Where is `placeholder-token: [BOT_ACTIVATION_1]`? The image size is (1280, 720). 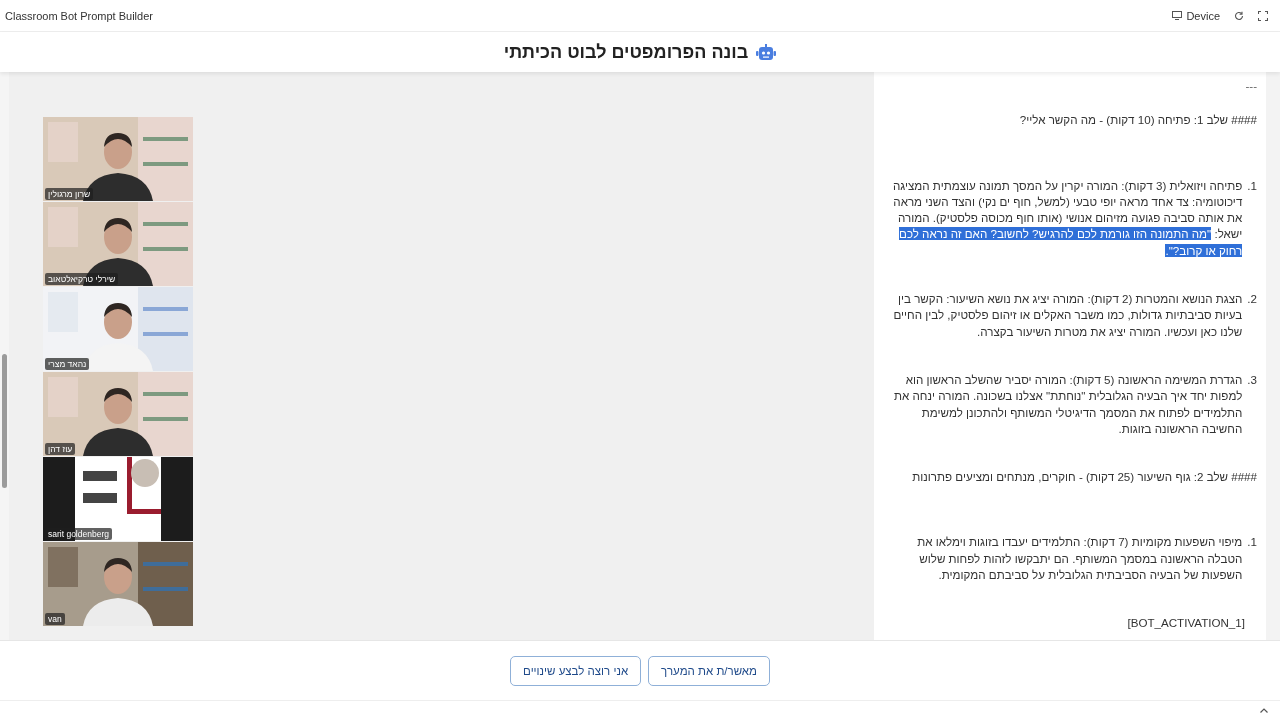 placeholder-token: [BOT_ACTIVATION_1] is located at coordinates (1185, 623).